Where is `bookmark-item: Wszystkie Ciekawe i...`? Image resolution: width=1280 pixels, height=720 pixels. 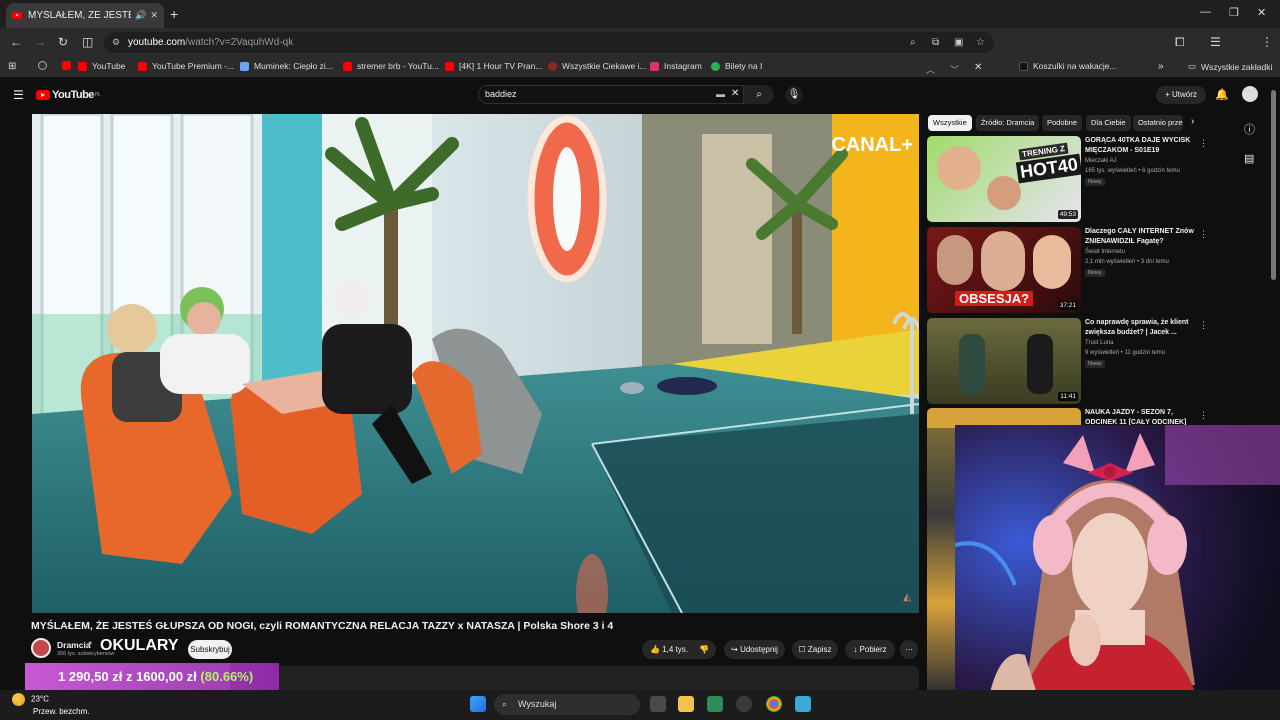 bookmark-item: Wszystkie Ciekawe i... is located at coordinates (597, 66).